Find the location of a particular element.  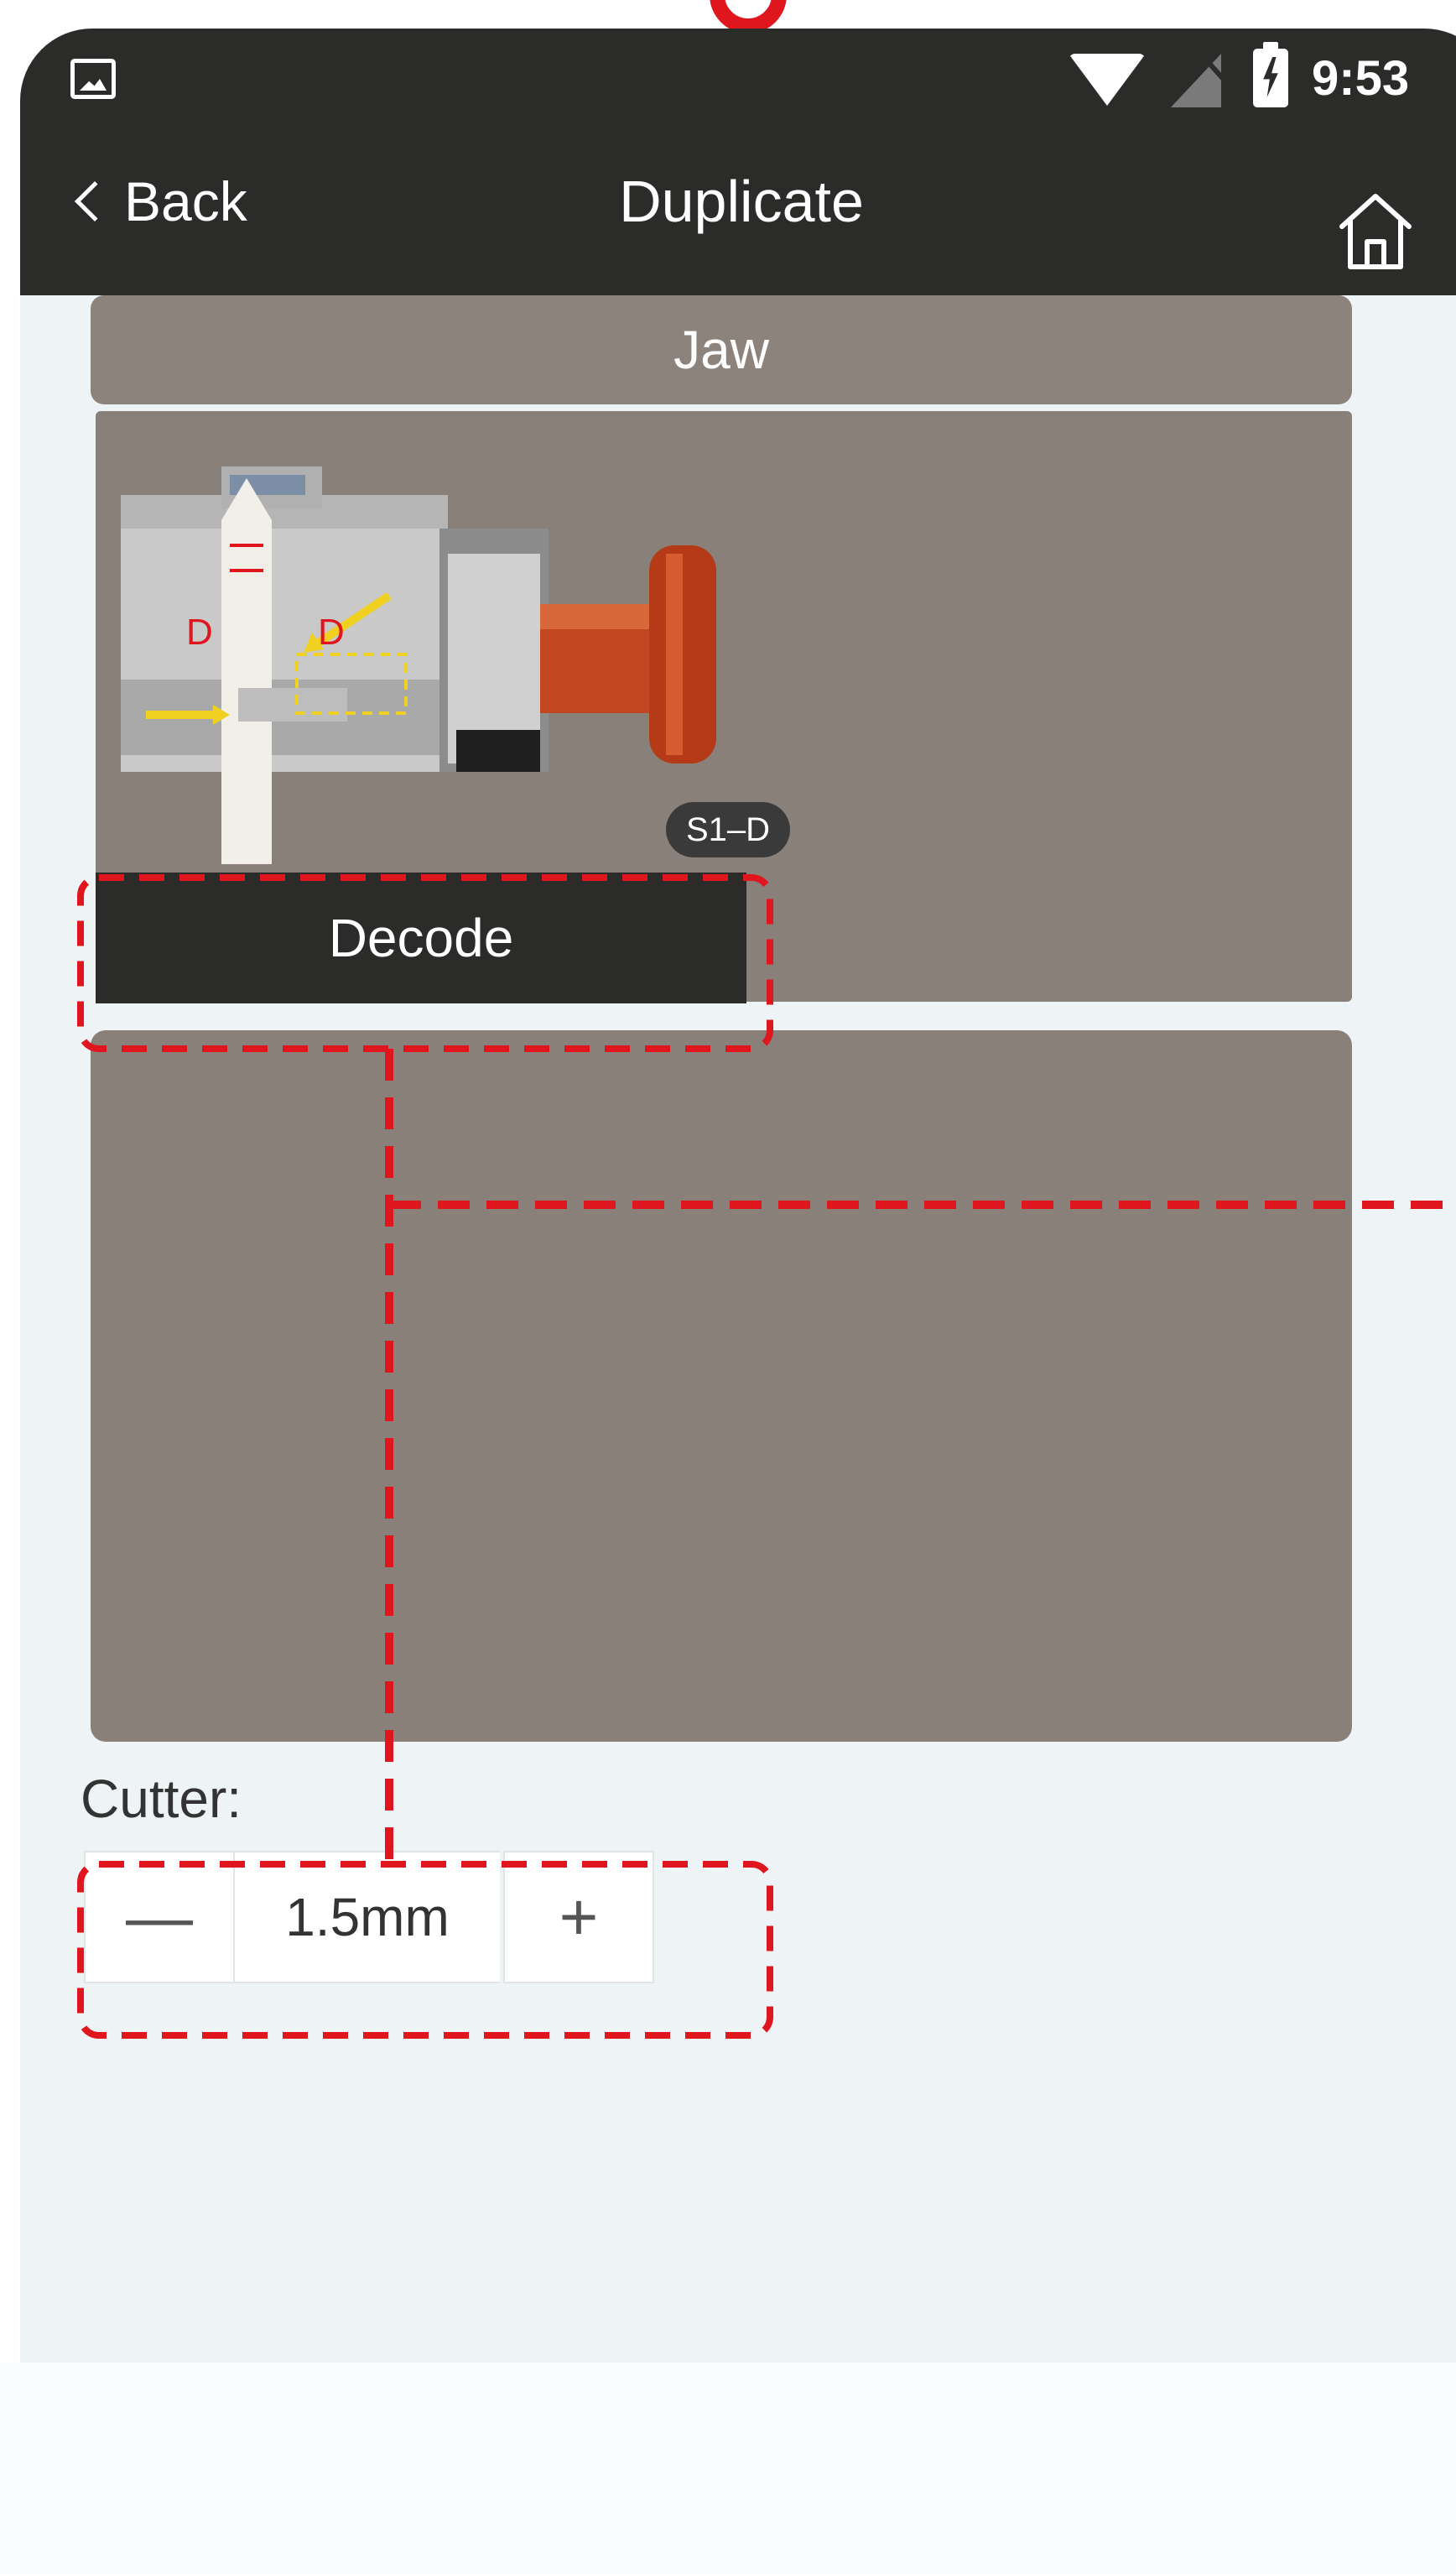

gallery-notification-icon is located at coordinates (93, 79).